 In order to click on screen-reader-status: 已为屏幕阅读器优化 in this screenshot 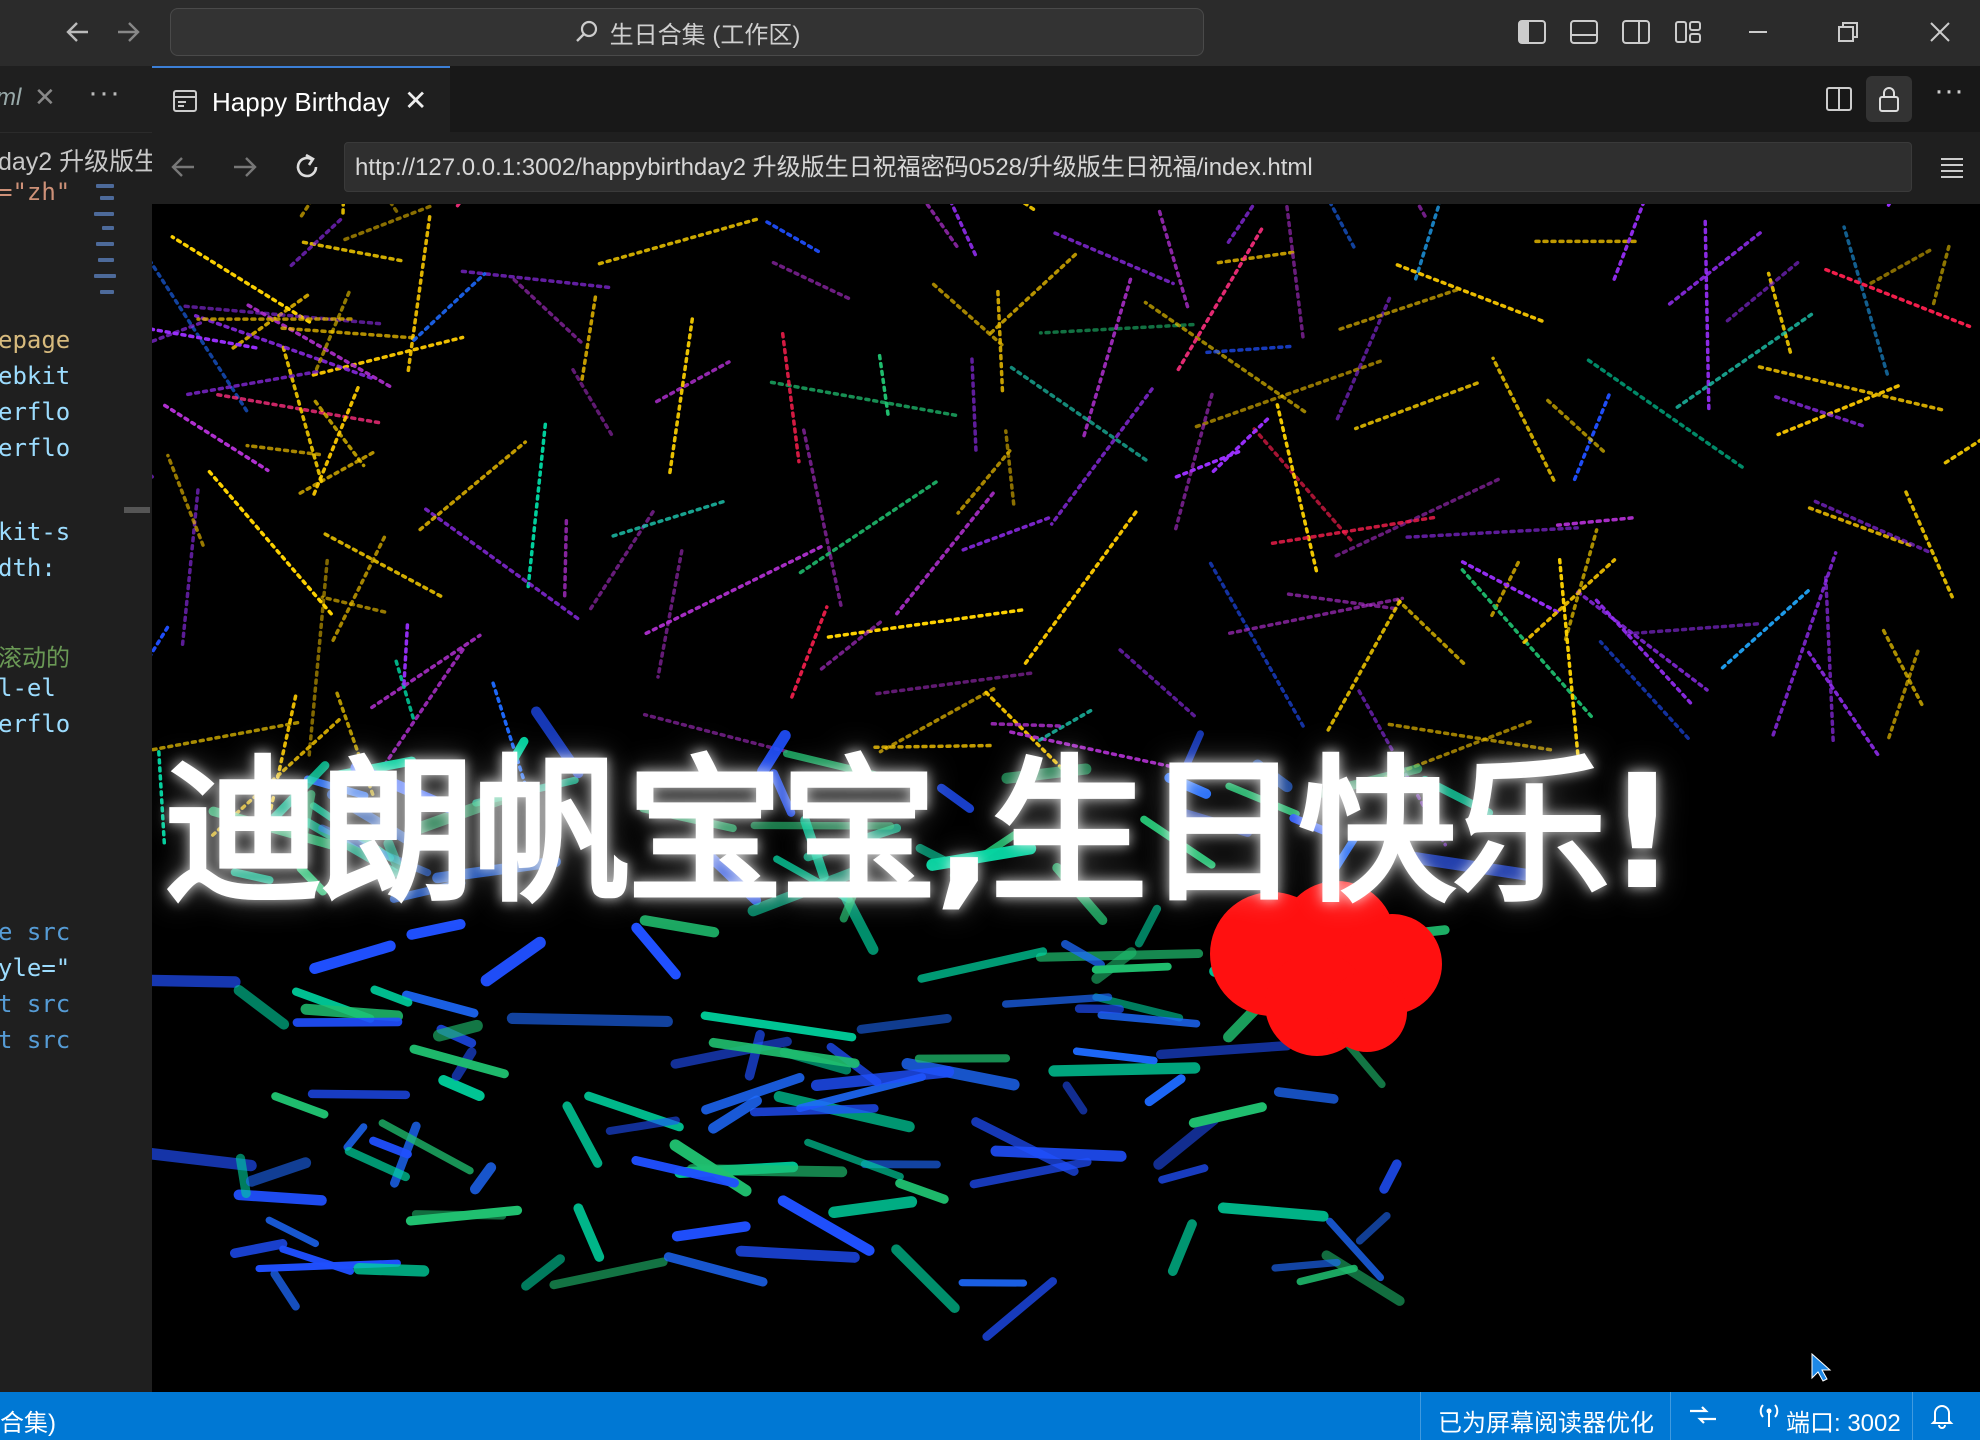, I will do `click(1546, 1420)`.